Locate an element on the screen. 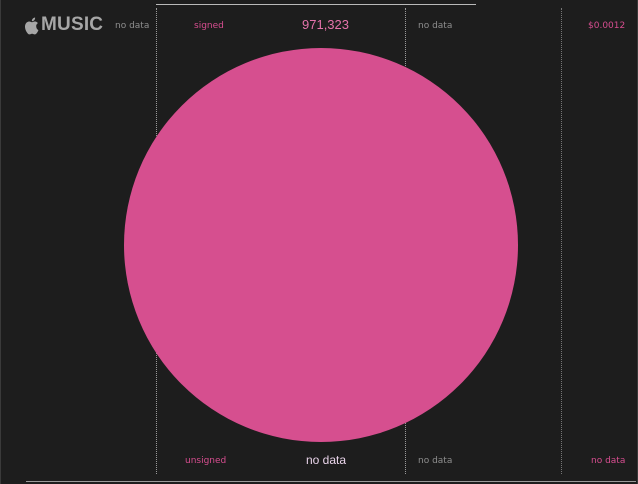  header-left-status: no data is located at coordinates (132, 26).